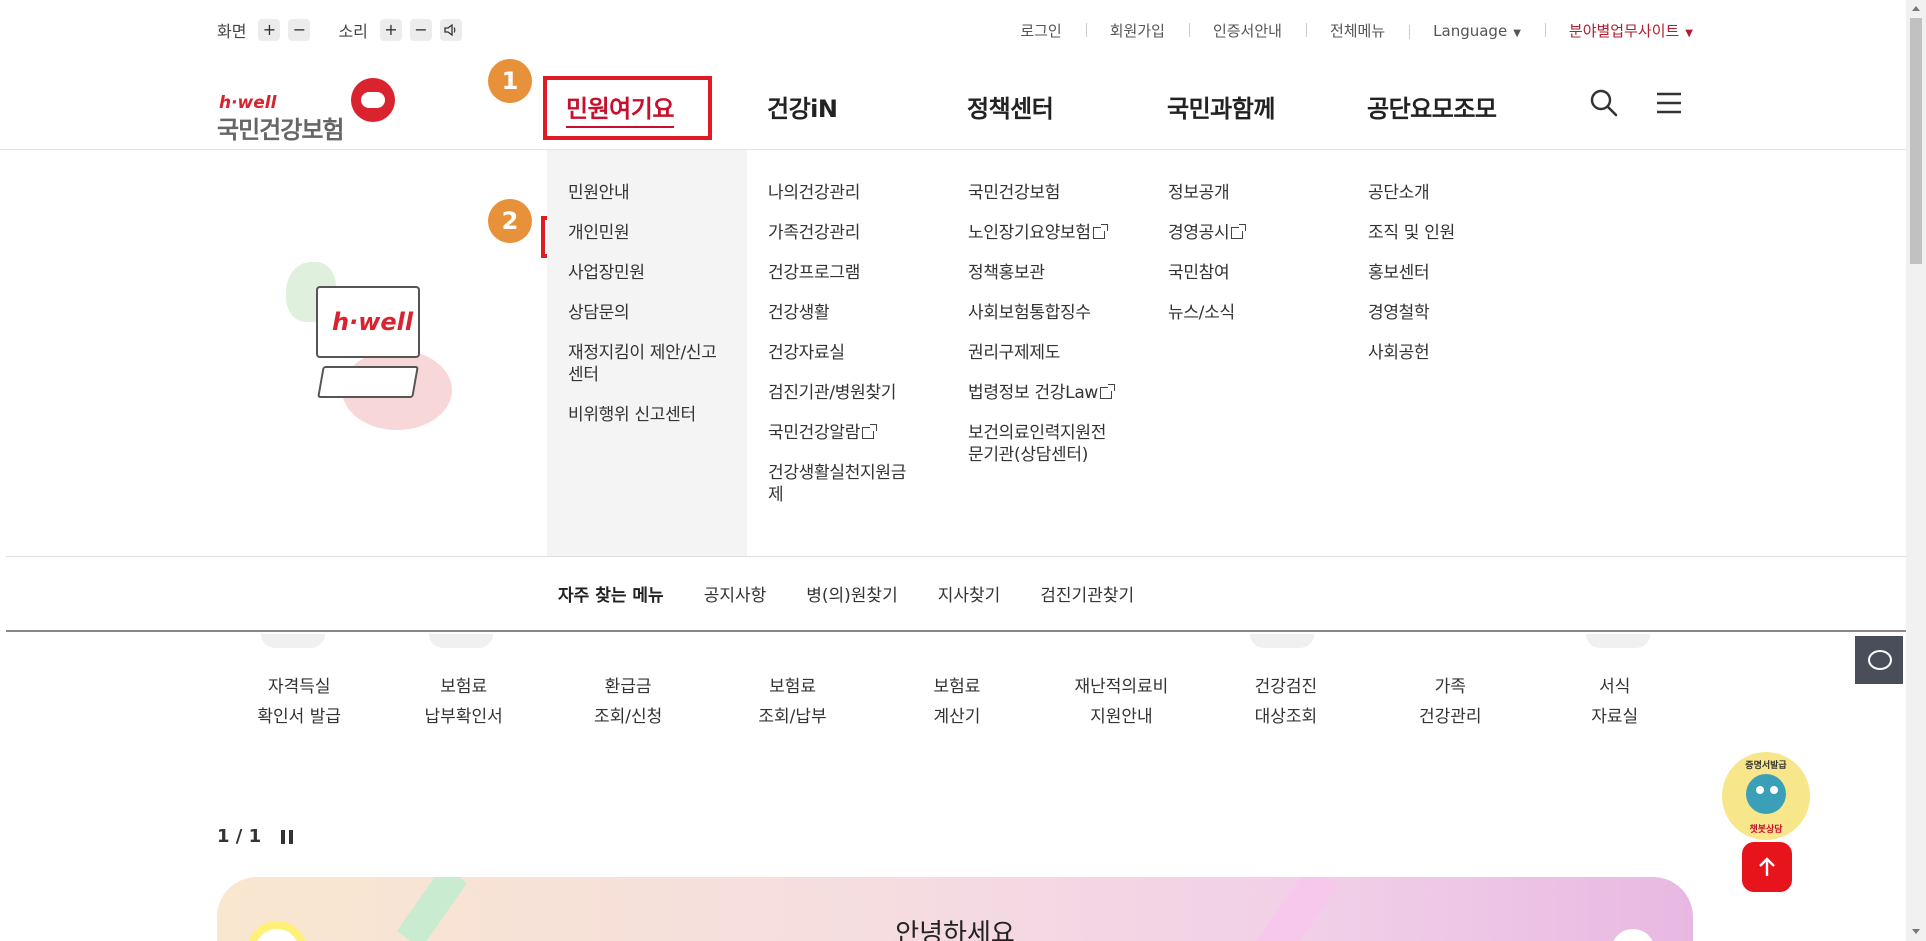  I want to click on menu-item-policy-promo: 정책홍보관, so click(1048, 273).